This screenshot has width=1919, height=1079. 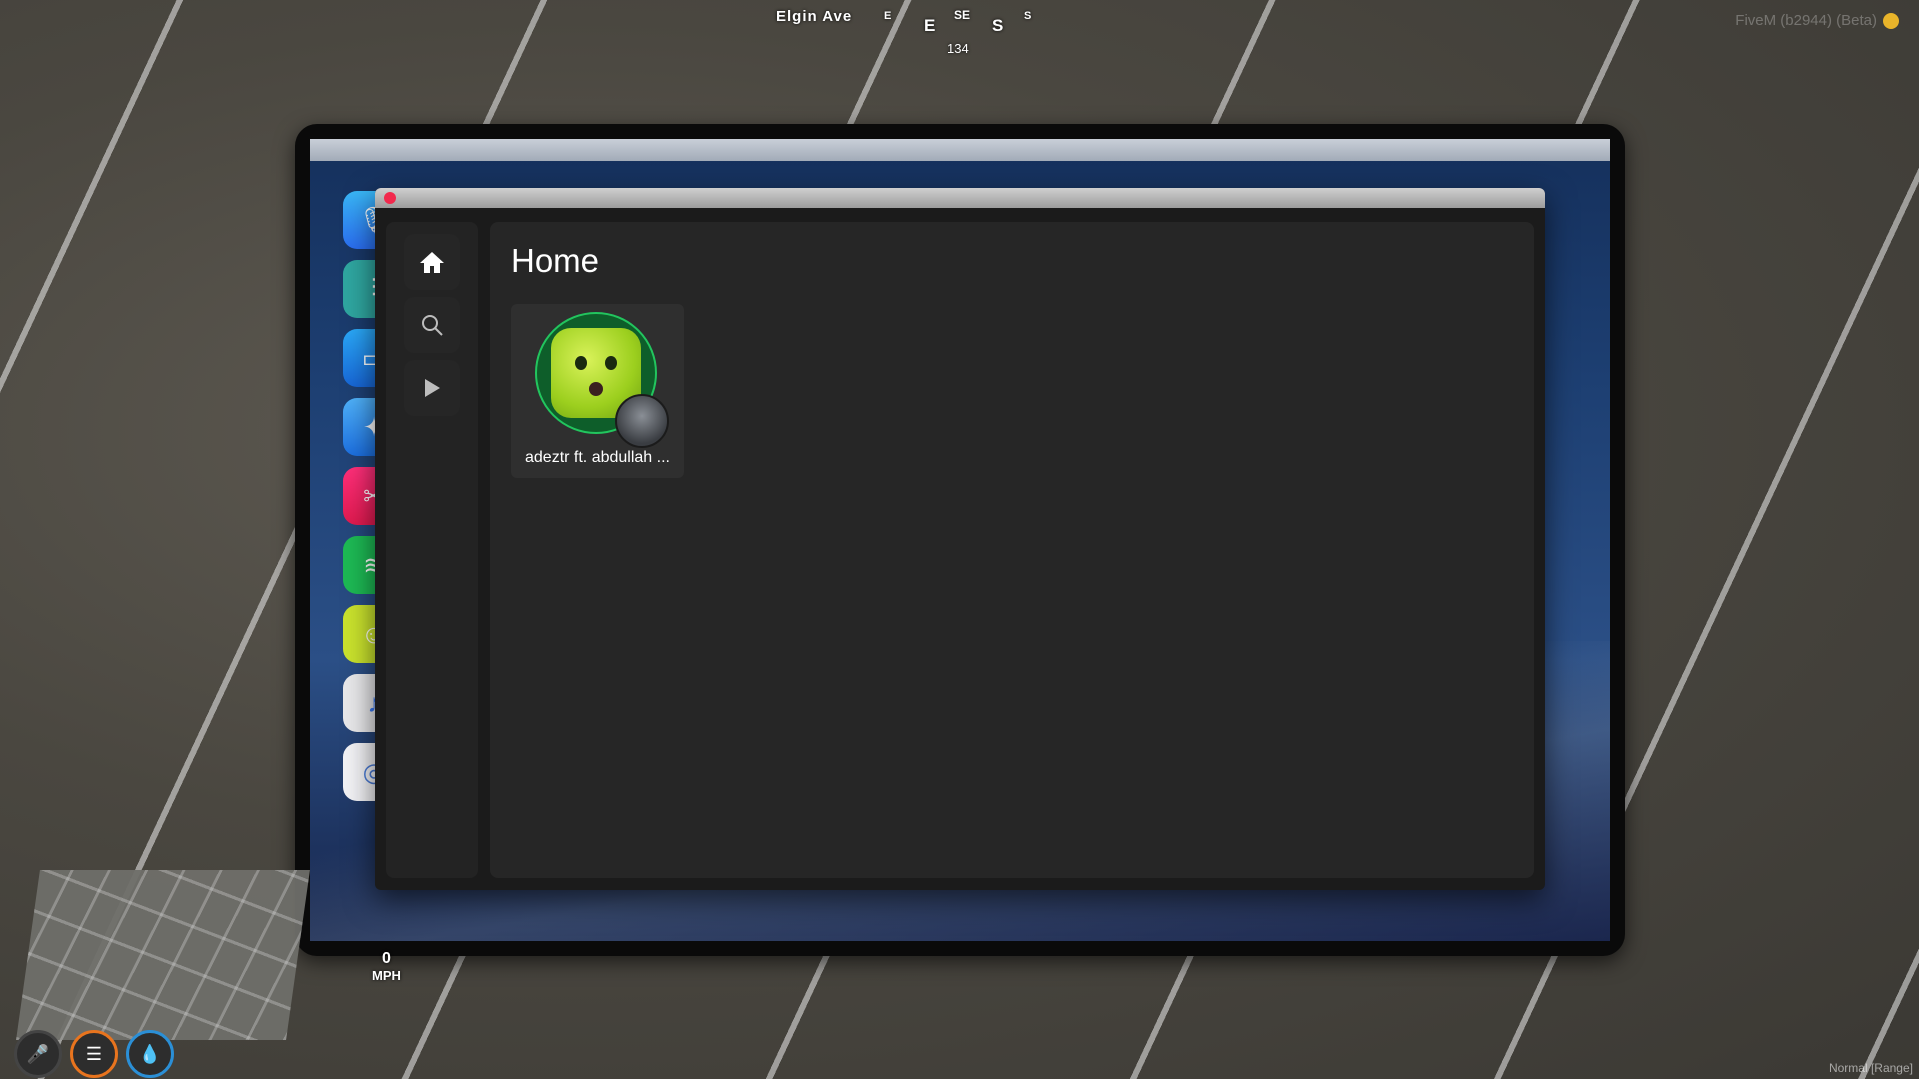 What do you see at coordinates (386, 958) in the screenshot?
I see `speed-value: 0` at bounding box center [386, 958].